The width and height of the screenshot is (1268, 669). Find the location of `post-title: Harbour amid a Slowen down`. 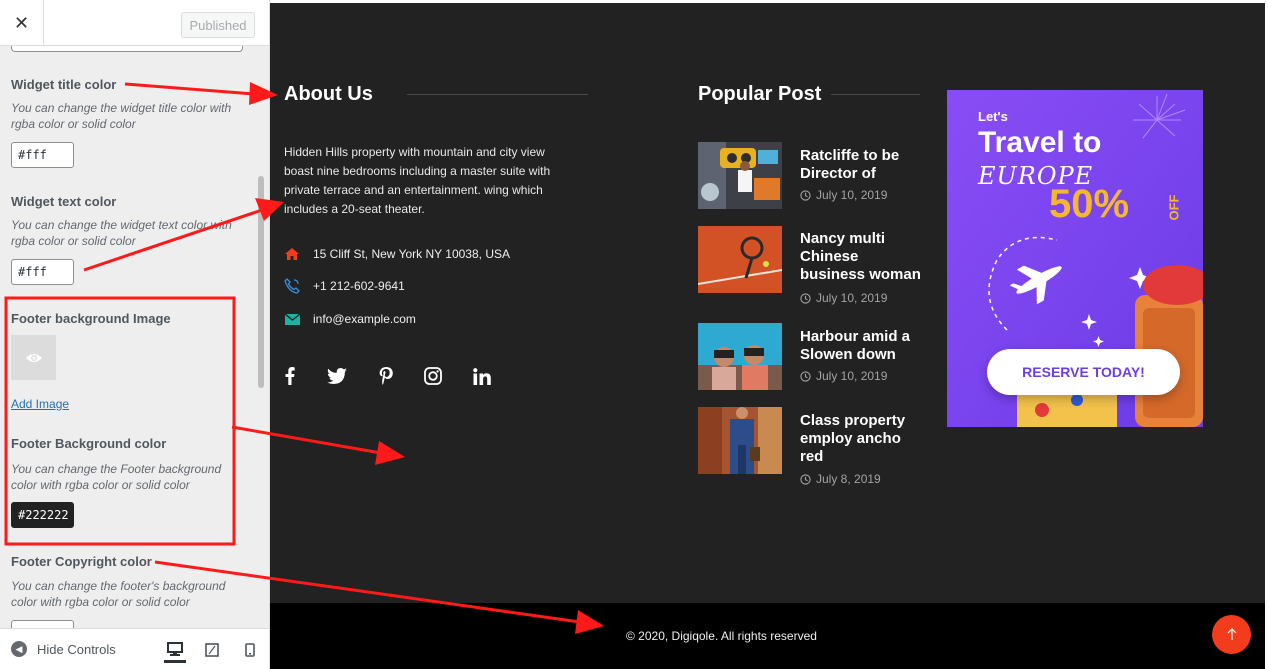

post-title: Harbour amid a Slowen down is located at coordinates (862, 346).